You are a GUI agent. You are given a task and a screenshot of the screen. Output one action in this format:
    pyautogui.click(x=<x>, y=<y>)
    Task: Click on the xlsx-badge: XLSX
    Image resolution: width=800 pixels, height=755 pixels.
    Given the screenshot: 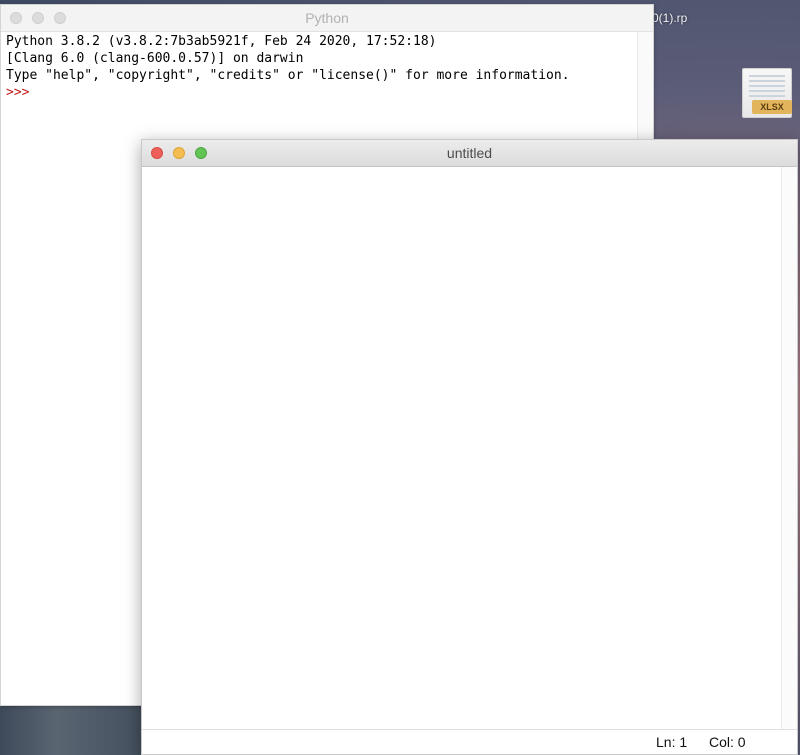 What is the action you would take?
    pyautogui.click(x=772, y=107)
    